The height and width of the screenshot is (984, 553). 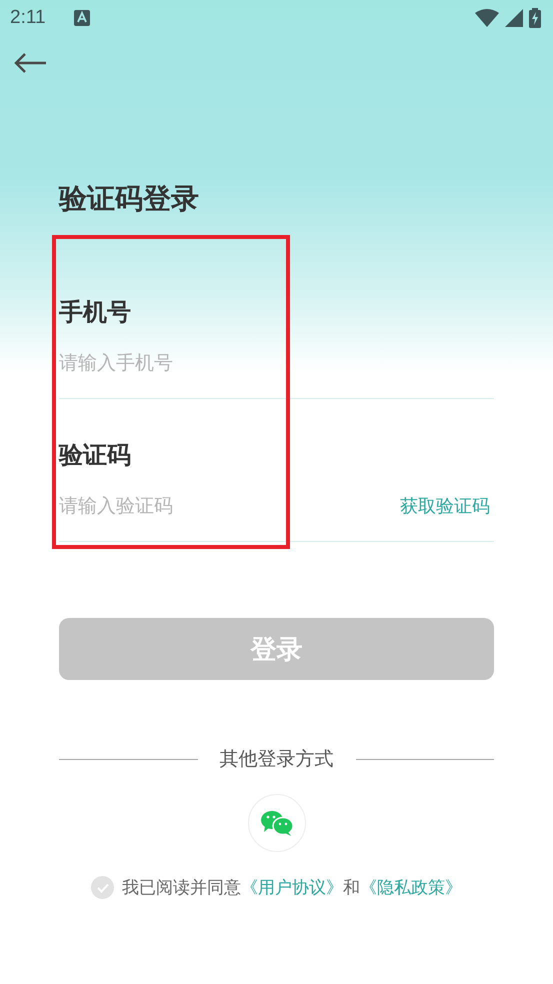 What do you see at coordinates (292, 887) in the screenshot?
I see `user-agreement-link: 《用户协议》` at bounding box center [292, 887].